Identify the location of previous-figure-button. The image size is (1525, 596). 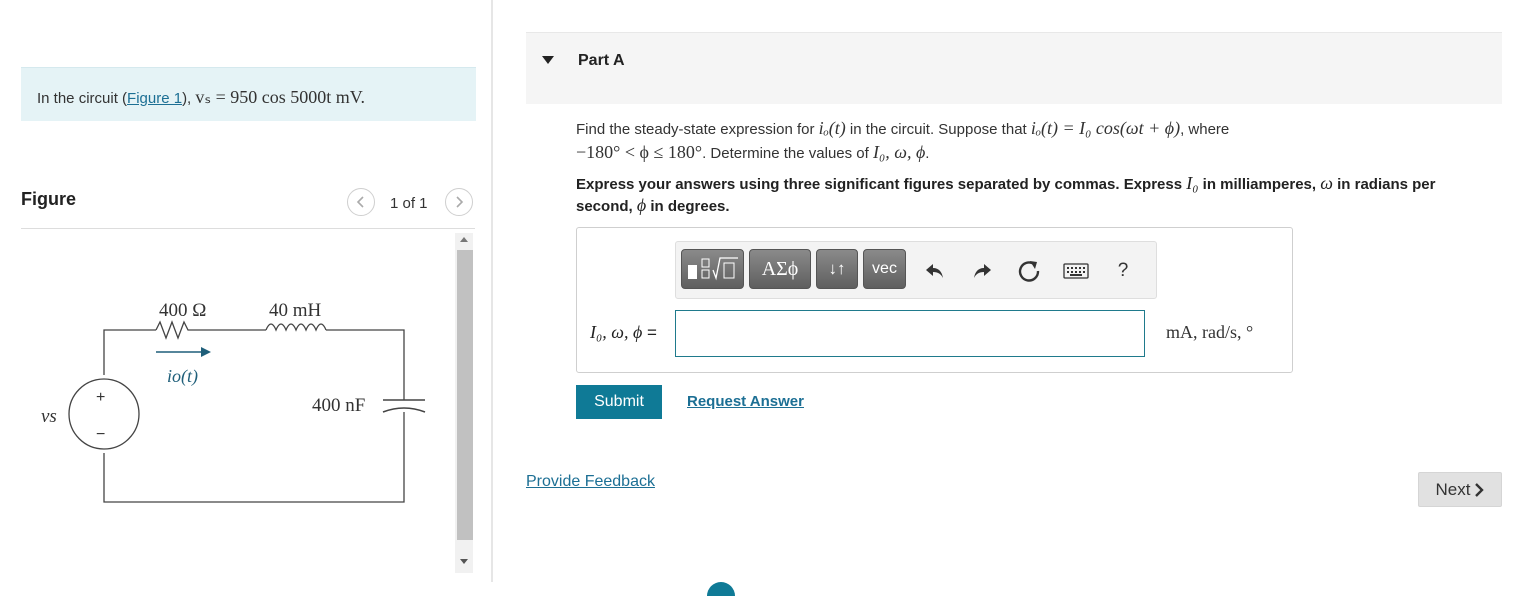
(361, 202).